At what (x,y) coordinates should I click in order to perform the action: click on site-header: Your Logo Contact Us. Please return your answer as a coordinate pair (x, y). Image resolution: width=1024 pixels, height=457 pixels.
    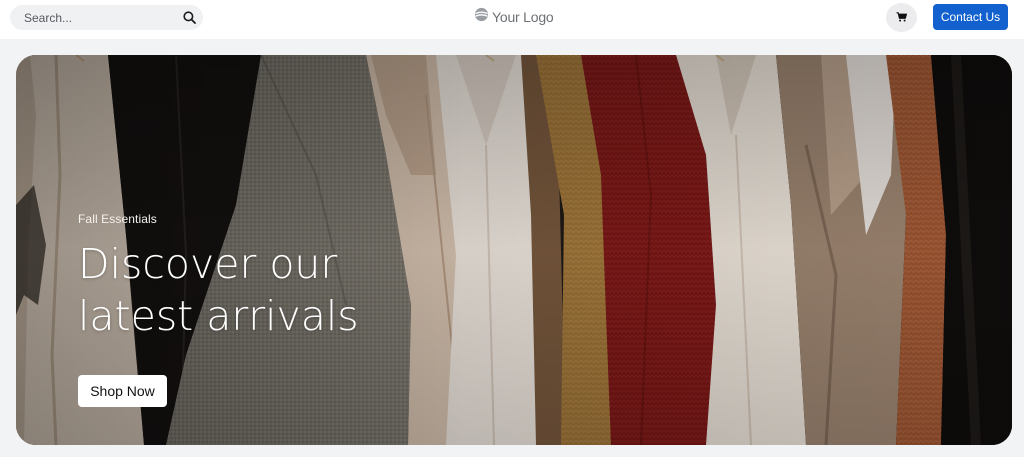
    Looking at the image, I should click on (512, 19).